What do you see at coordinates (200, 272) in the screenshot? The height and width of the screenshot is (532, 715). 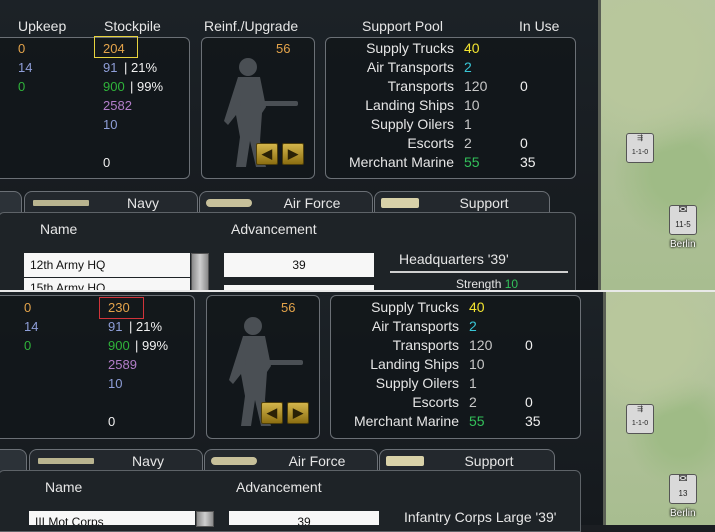 I see `list-scrollbar` at bounding box center [200, 272].